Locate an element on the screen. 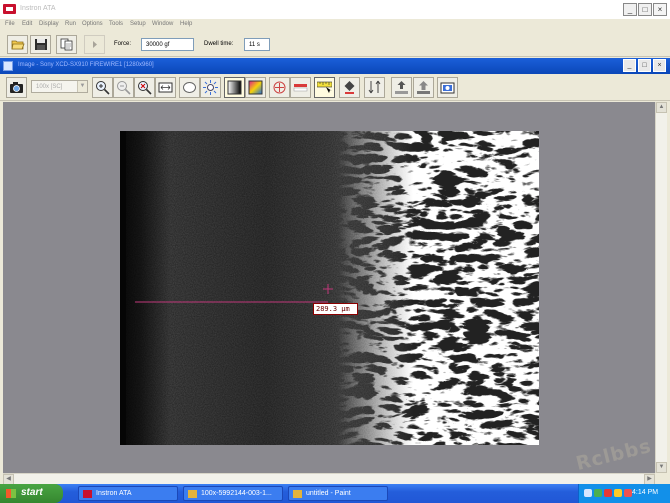  play-icon is located at coordinates (95, 44).